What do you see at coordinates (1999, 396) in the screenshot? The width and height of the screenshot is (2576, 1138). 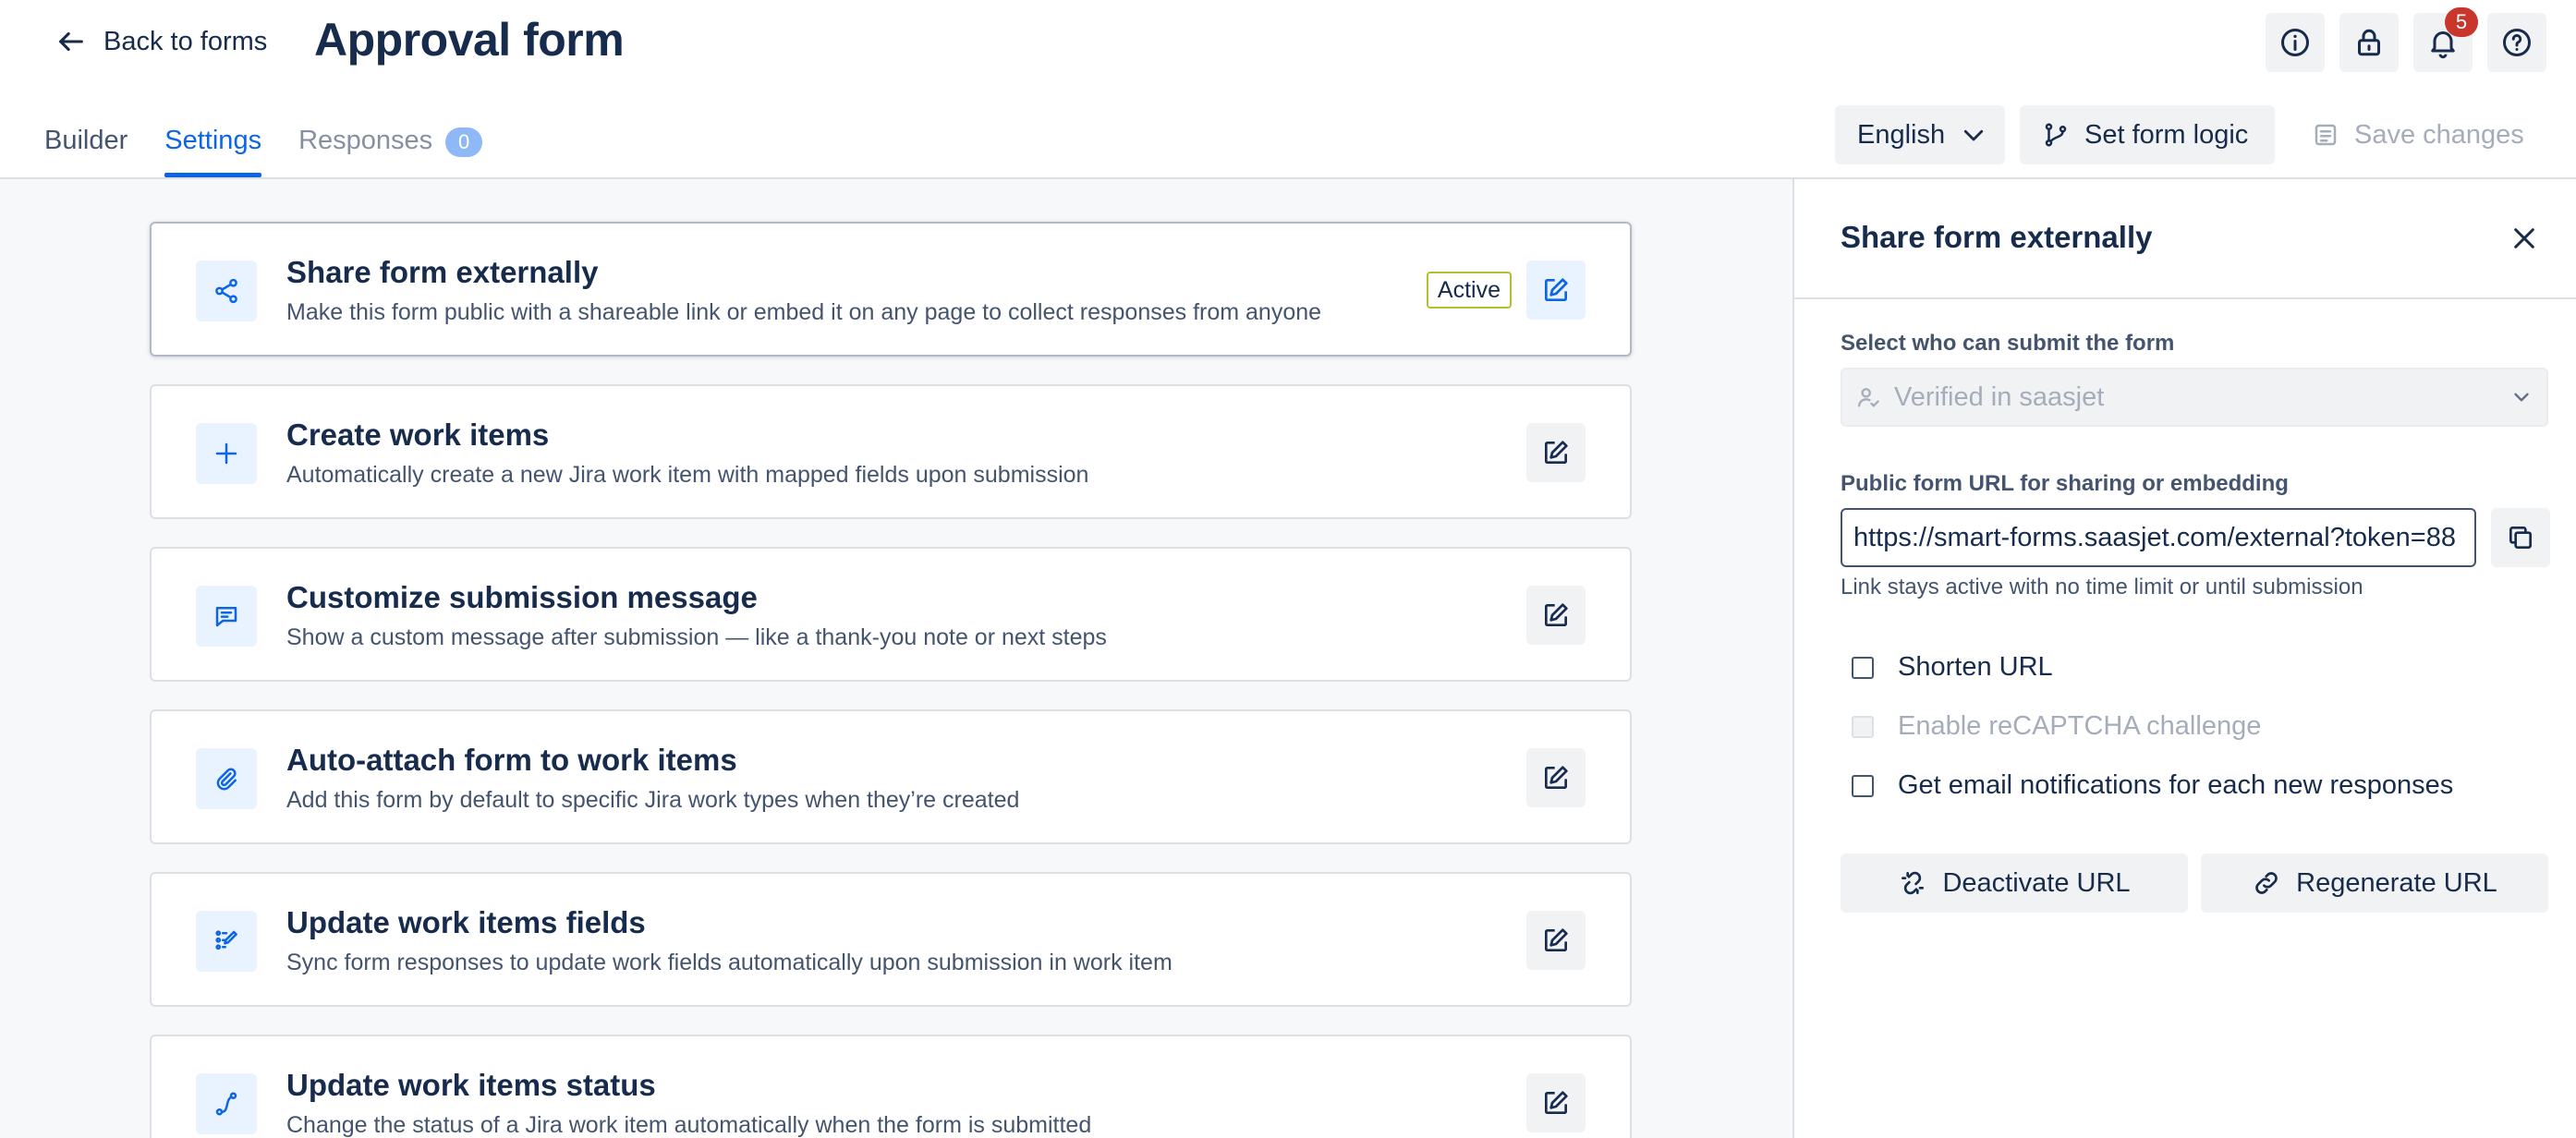 I see `who-can-submit-value: Verified in saasjet` at bounding box center [1999, 396].